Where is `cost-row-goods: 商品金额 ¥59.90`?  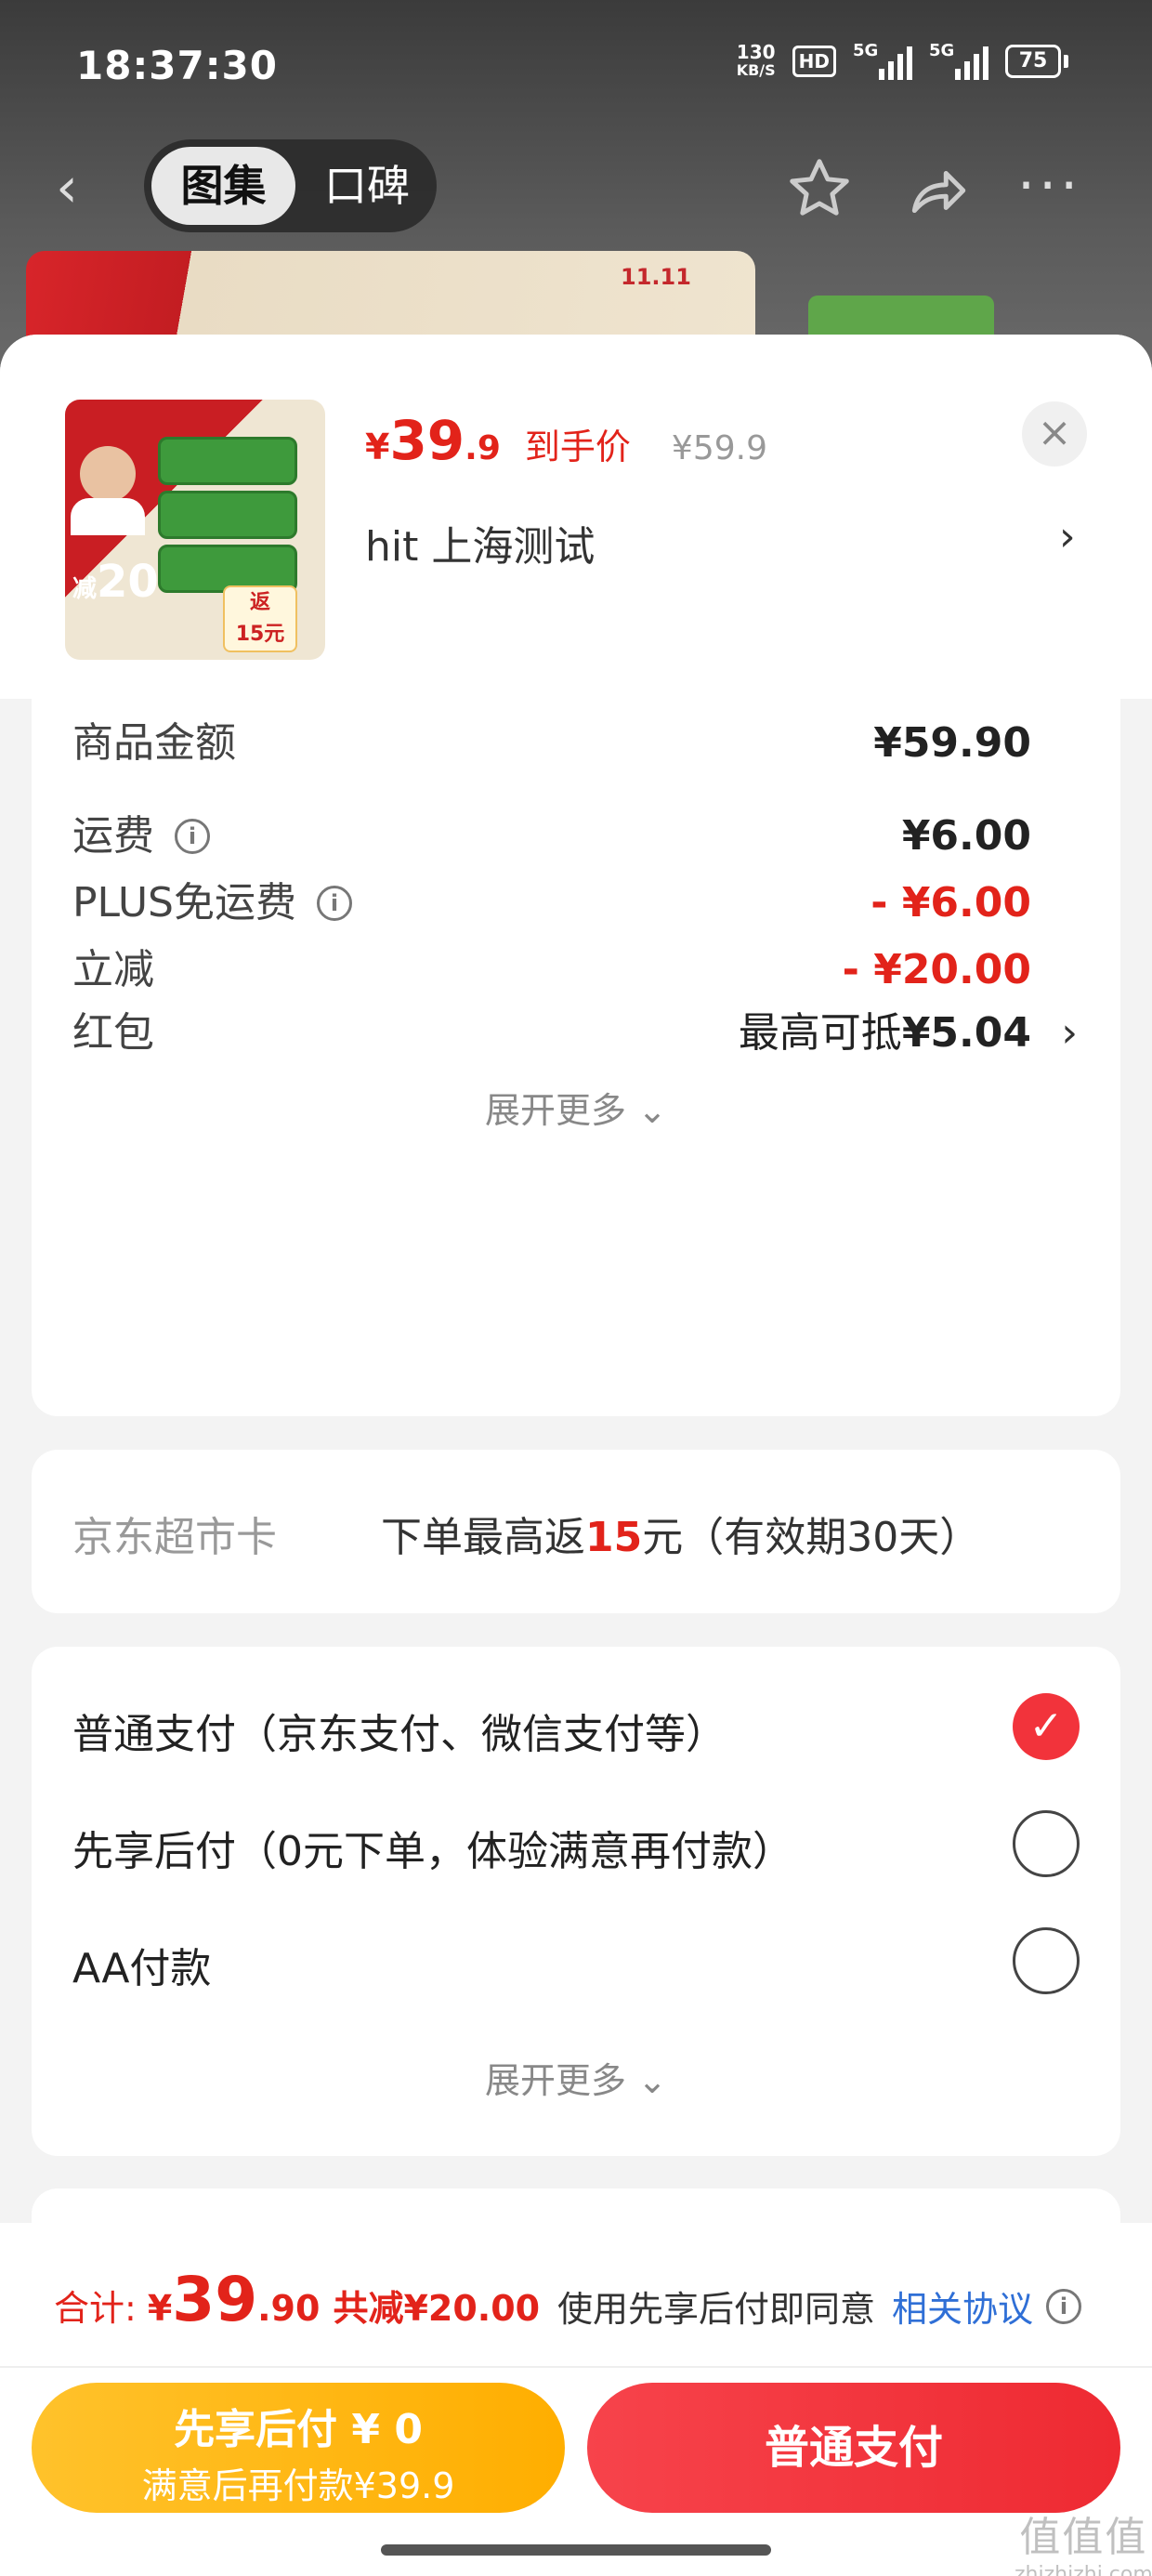 cost-row-goods: 商品金额 ¥59.90 is located at coordinates (551, 743).